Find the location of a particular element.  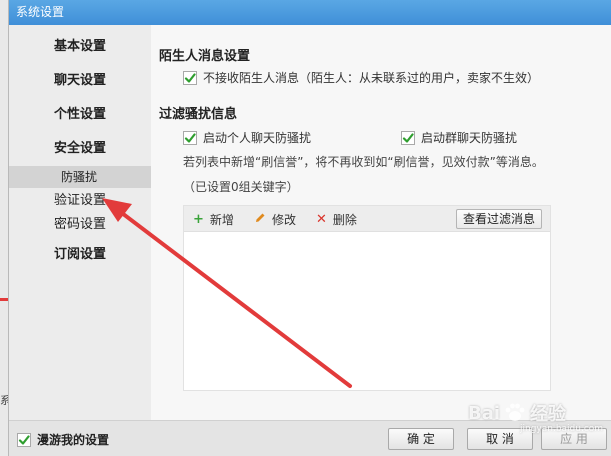

personal-filter-checkbox is located at coordinates (190, 137).